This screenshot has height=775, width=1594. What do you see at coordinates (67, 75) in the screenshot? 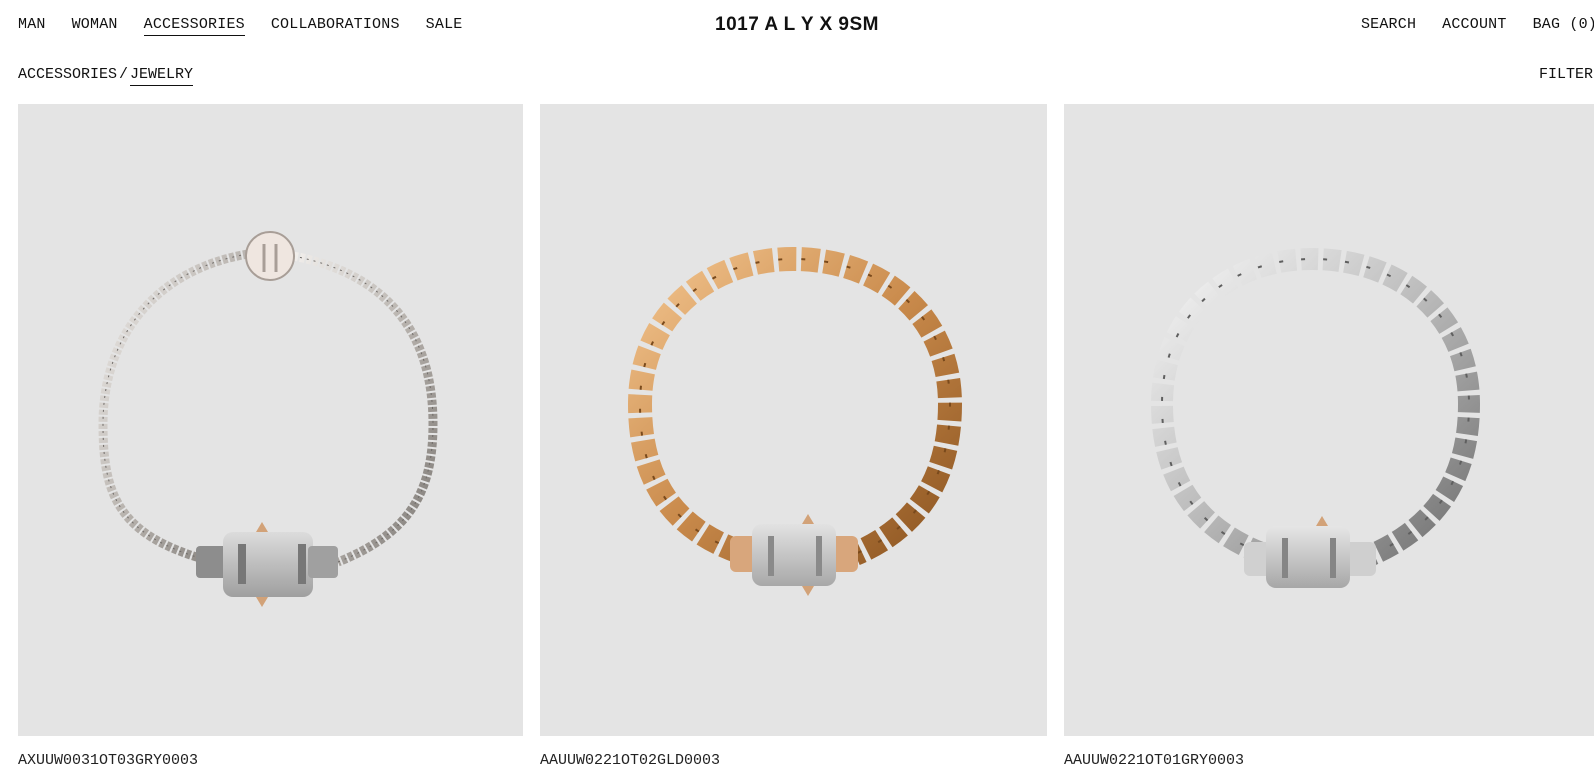
I see `breadcrumb-accessories: ACCESSORIES` at bounding box center [67, 75].